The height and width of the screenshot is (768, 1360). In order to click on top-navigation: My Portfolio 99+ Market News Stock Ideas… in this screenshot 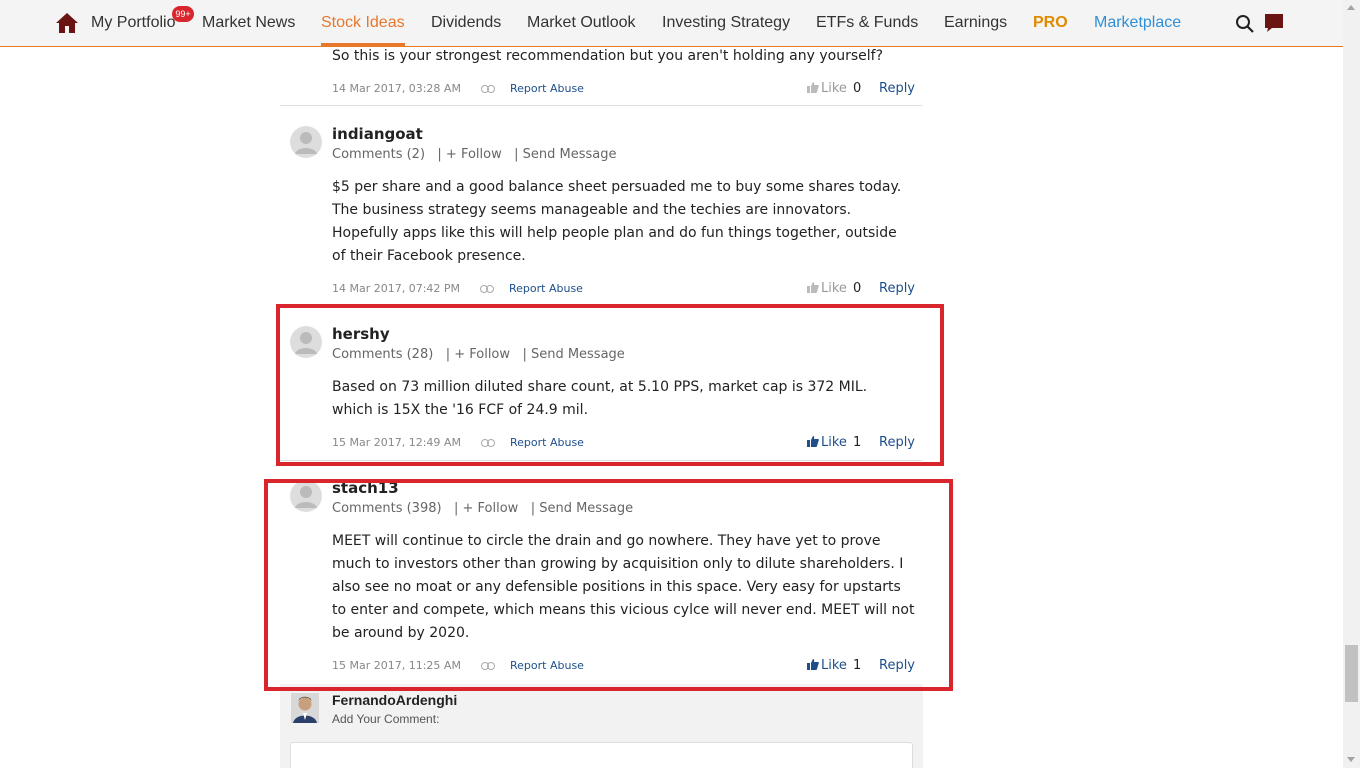, I will do `click(671, 23)`.